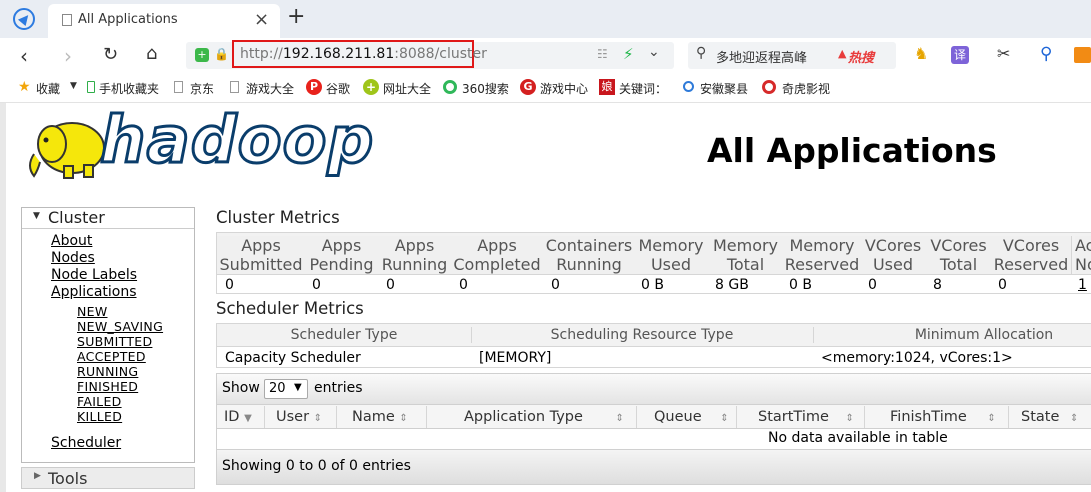 The image size is (1091, 492). What do you see at coordinates (373, 417) in the screenshot?
I see `column-label: Name` at bounding box center [373, 417].